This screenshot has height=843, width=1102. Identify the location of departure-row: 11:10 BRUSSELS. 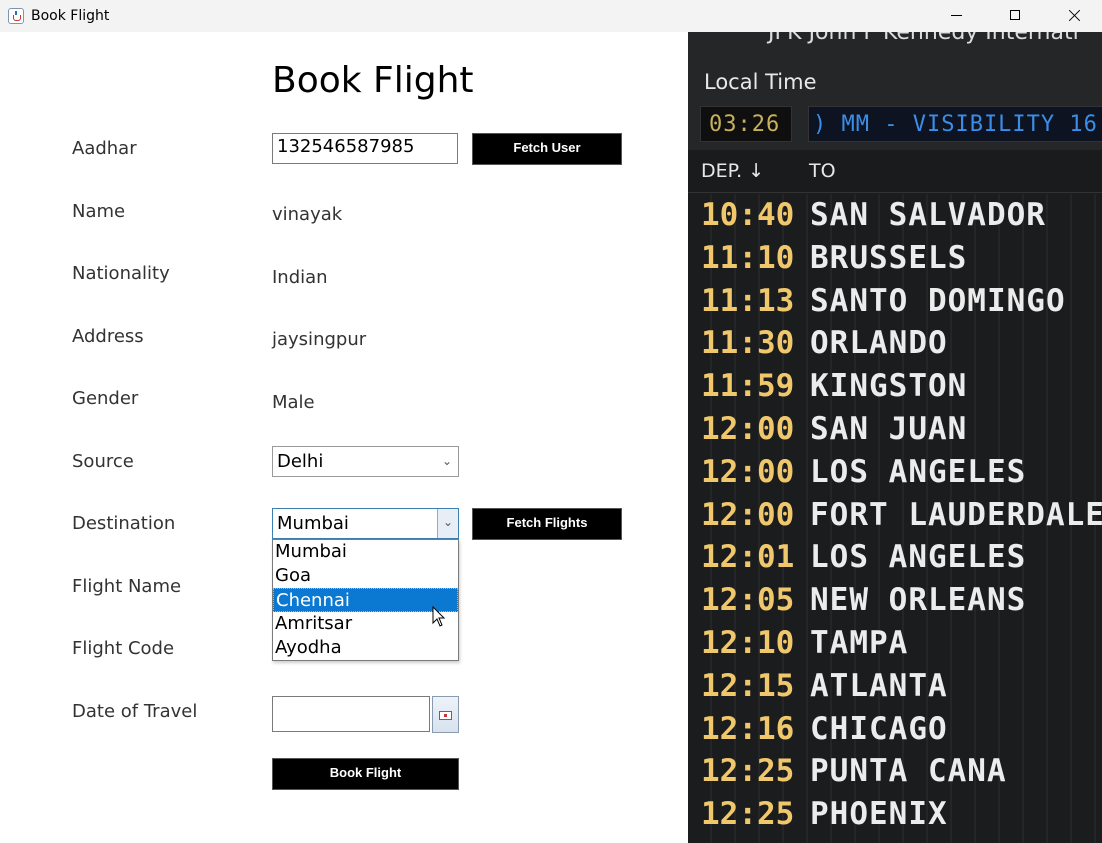
(895, 258).